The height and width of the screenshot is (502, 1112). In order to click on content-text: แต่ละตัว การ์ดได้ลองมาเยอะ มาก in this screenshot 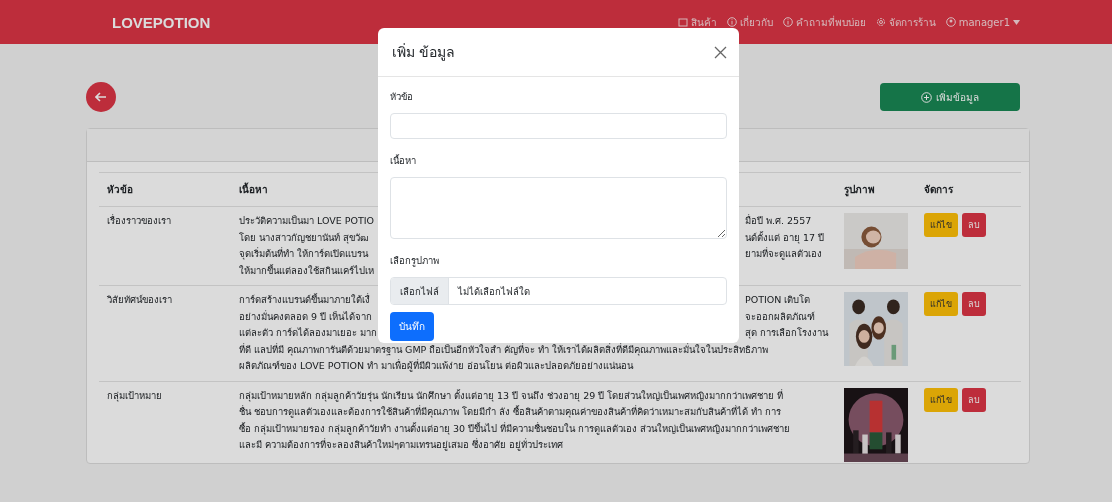, I will do `click(308, 333)`.